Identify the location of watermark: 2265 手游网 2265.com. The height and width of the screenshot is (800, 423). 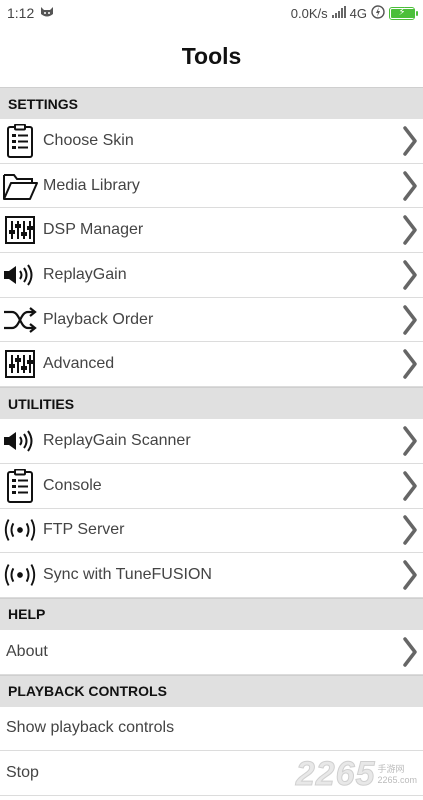
(356, 774).